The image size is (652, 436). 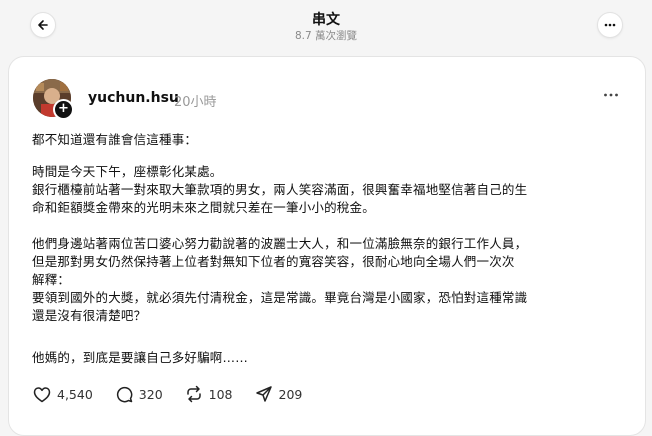 I want to click on text-line: 解釋：, so click(x=51, y=279).